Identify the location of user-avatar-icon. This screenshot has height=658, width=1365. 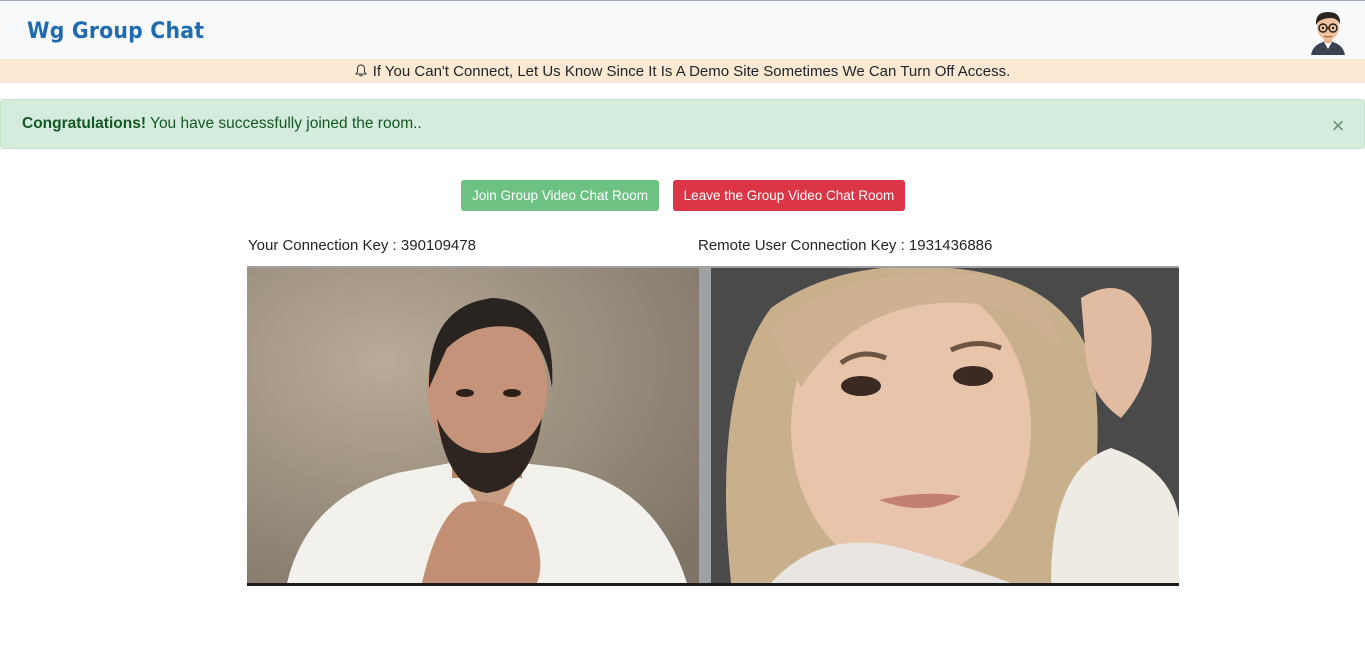
(1328, 32).